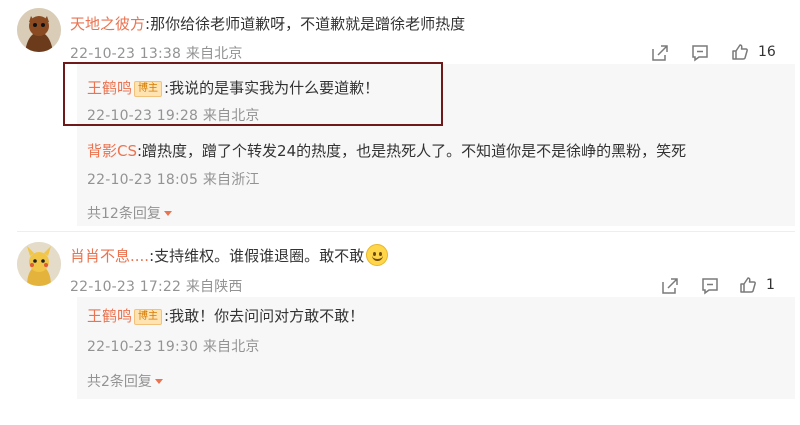 The width and height of the screenshot is (800, 425). I want to click on comment-meta: 22-10-23 13:38 来自北京, so click(156, 53).